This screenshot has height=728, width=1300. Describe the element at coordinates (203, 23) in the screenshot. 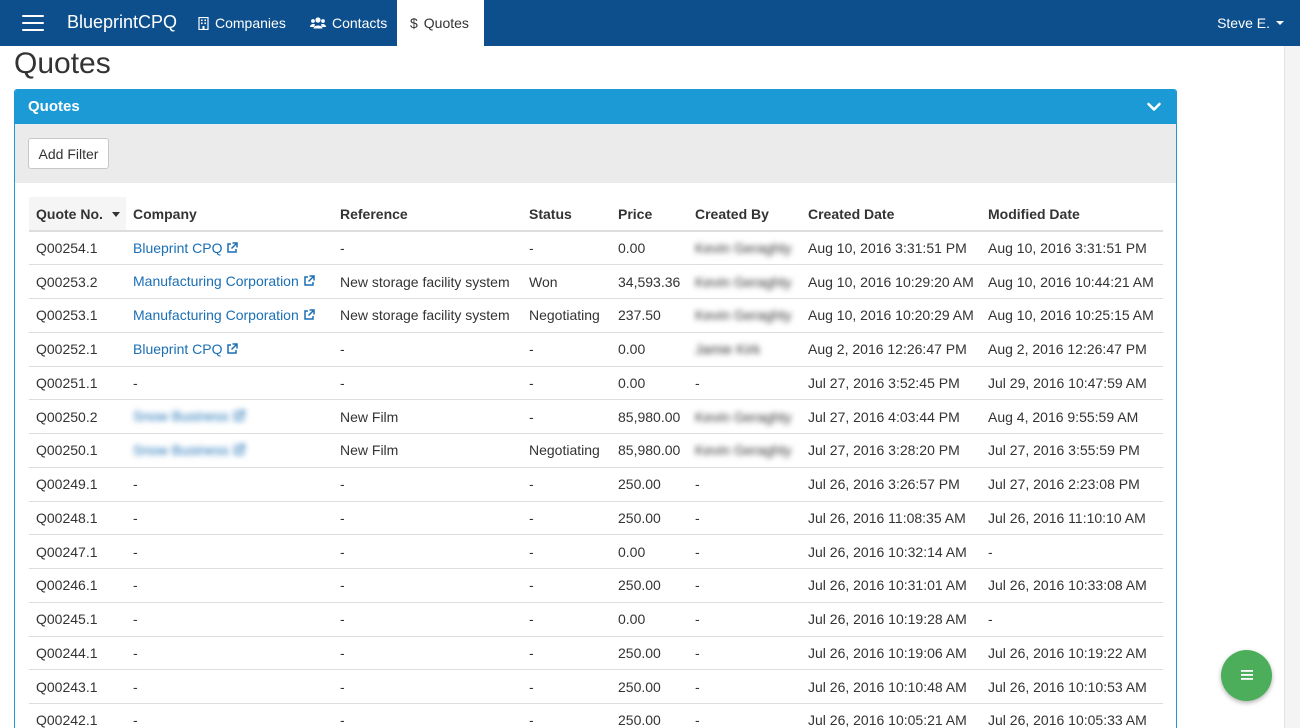

I see `building-icon` at that location.